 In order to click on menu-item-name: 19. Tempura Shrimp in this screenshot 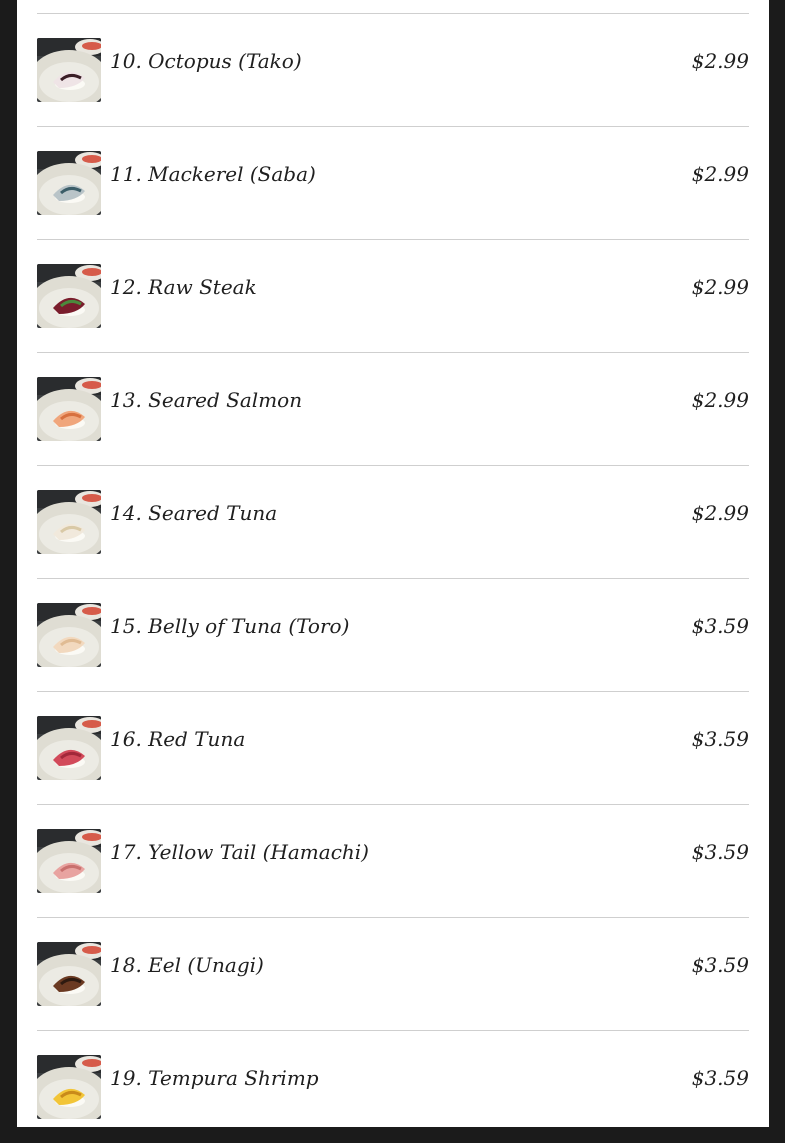, I will do `click(214, 1078)`.